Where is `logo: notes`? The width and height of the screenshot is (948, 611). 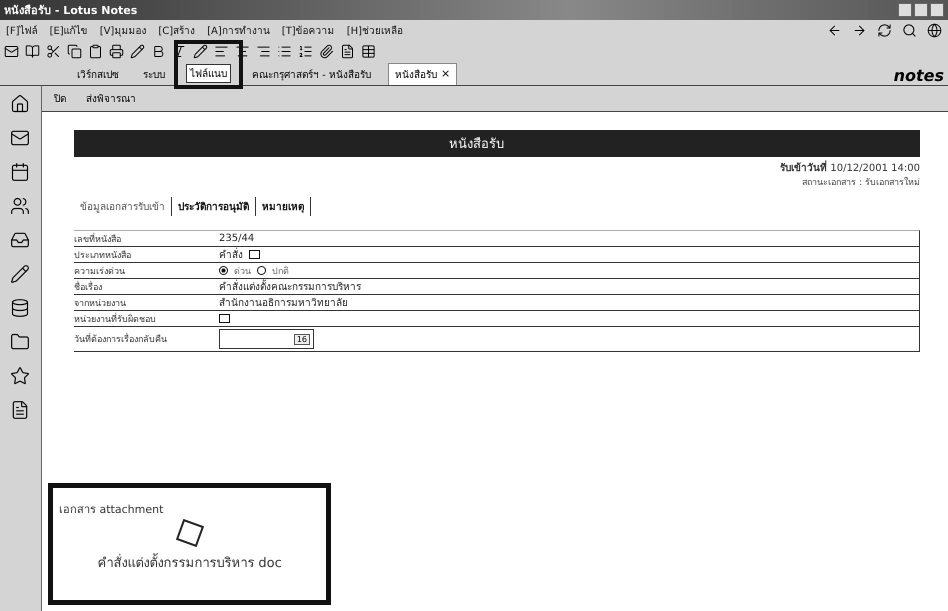 logo: notes is located at coordinates (919, 75).